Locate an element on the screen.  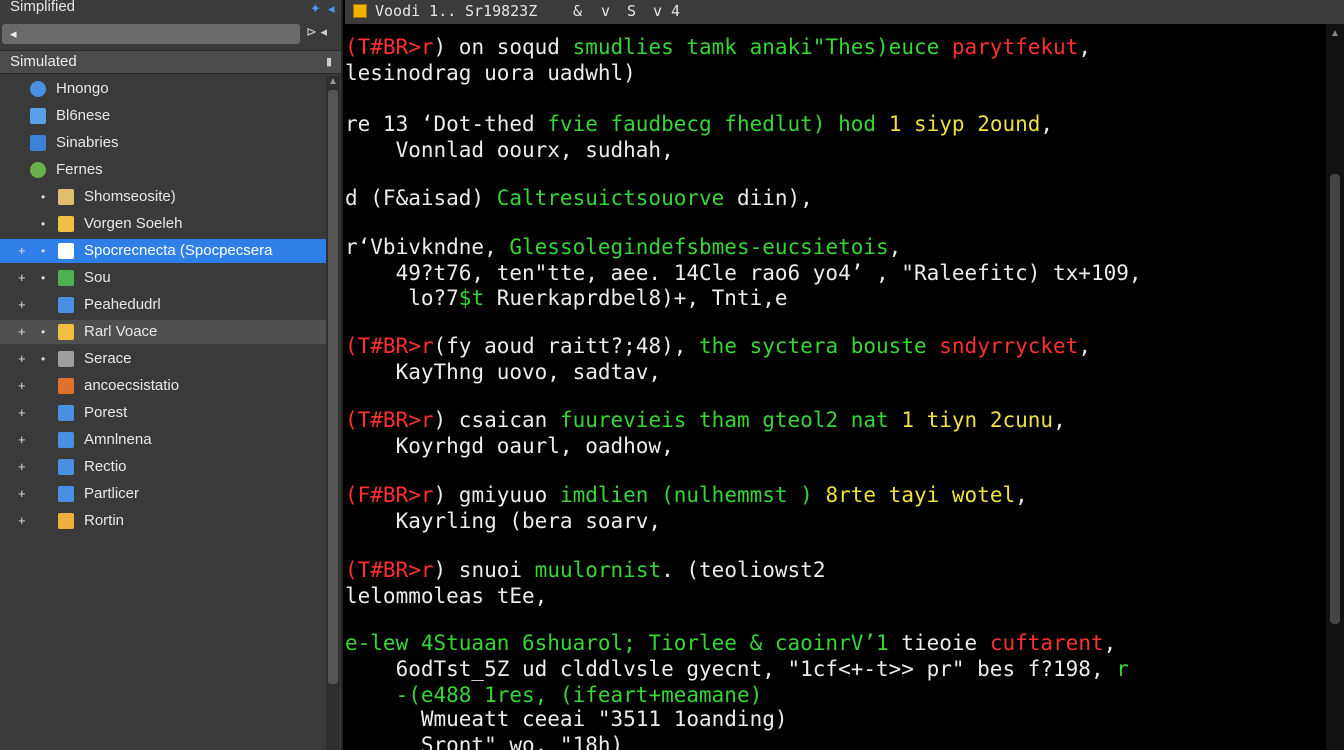
tree-item-label: Serace is located at coordinates (108, 358).